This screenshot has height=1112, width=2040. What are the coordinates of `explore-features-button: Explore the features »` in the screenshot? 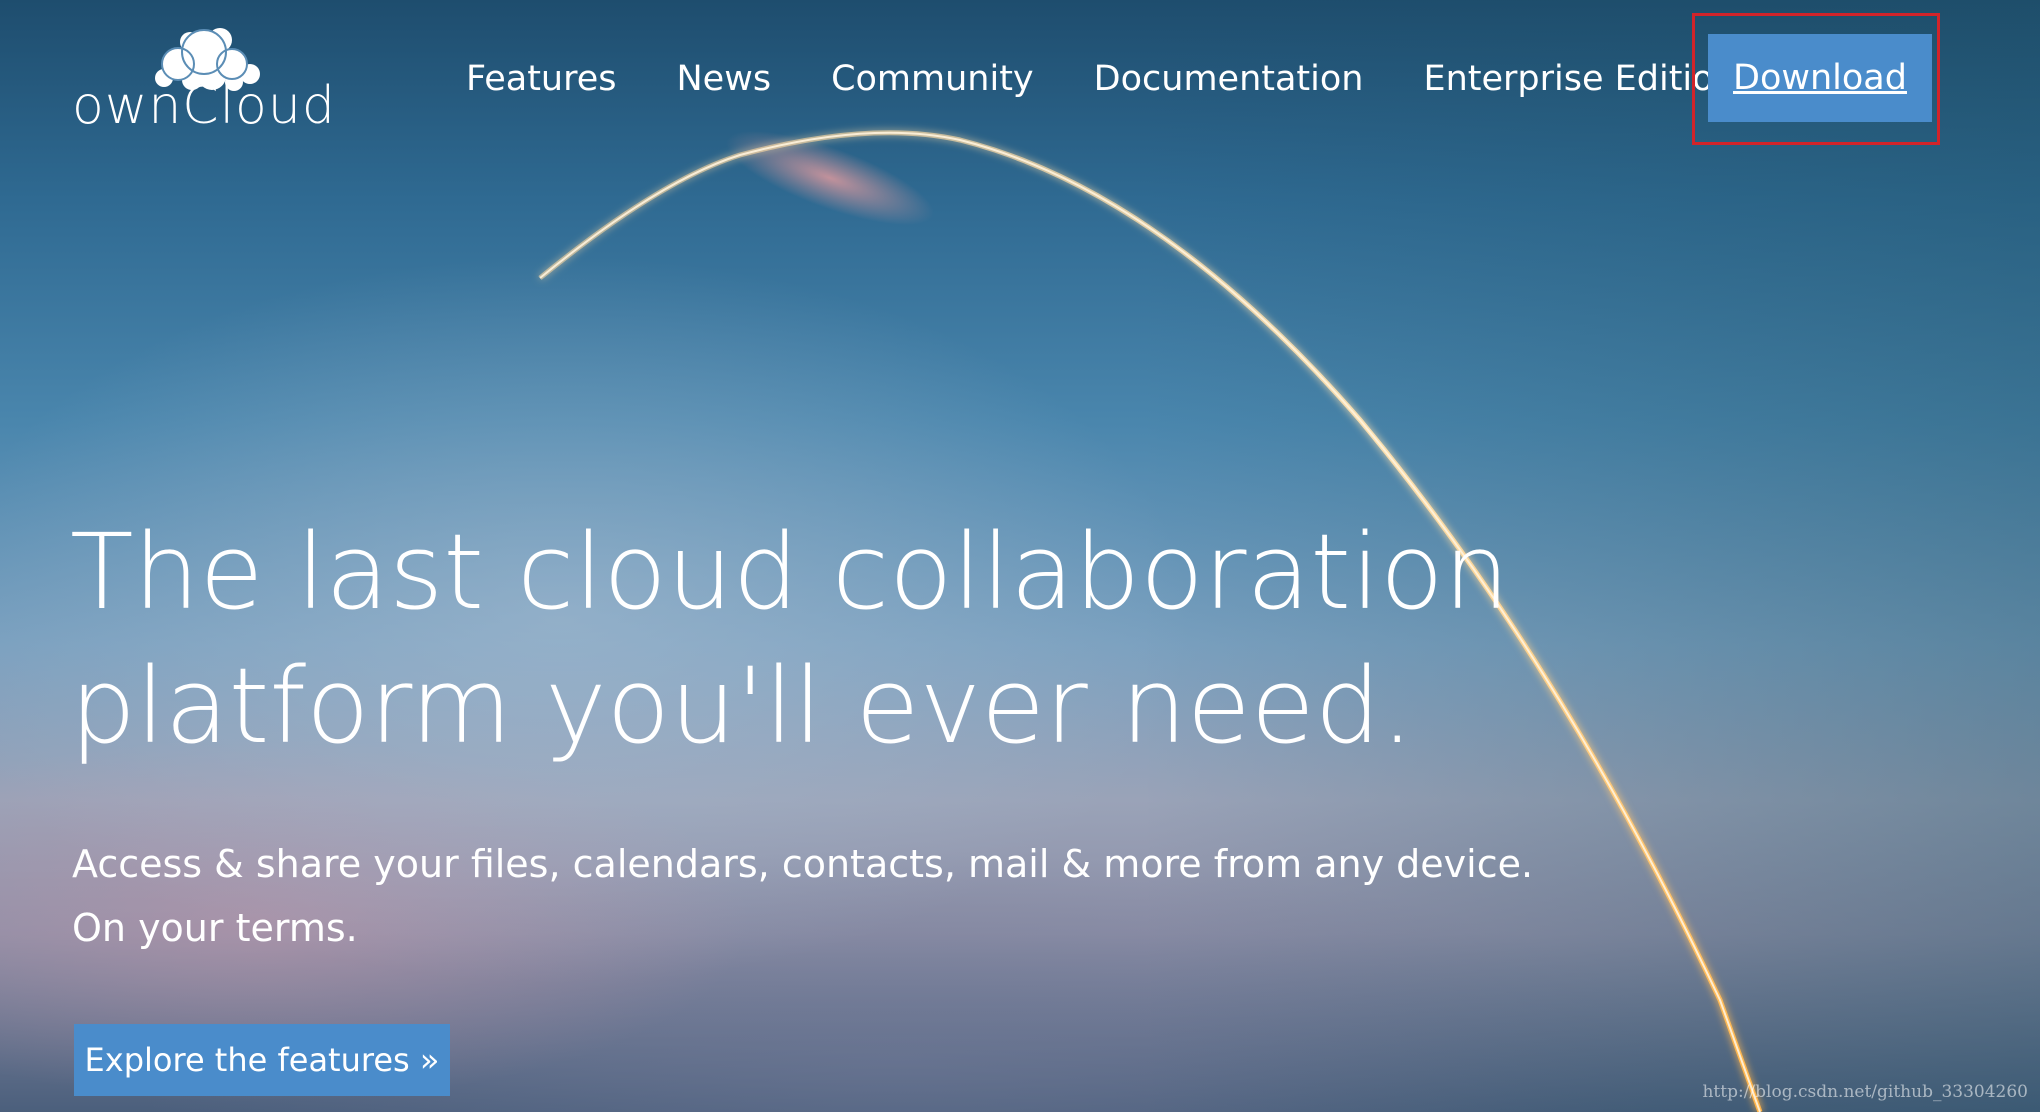 It's located at (262, 1060).